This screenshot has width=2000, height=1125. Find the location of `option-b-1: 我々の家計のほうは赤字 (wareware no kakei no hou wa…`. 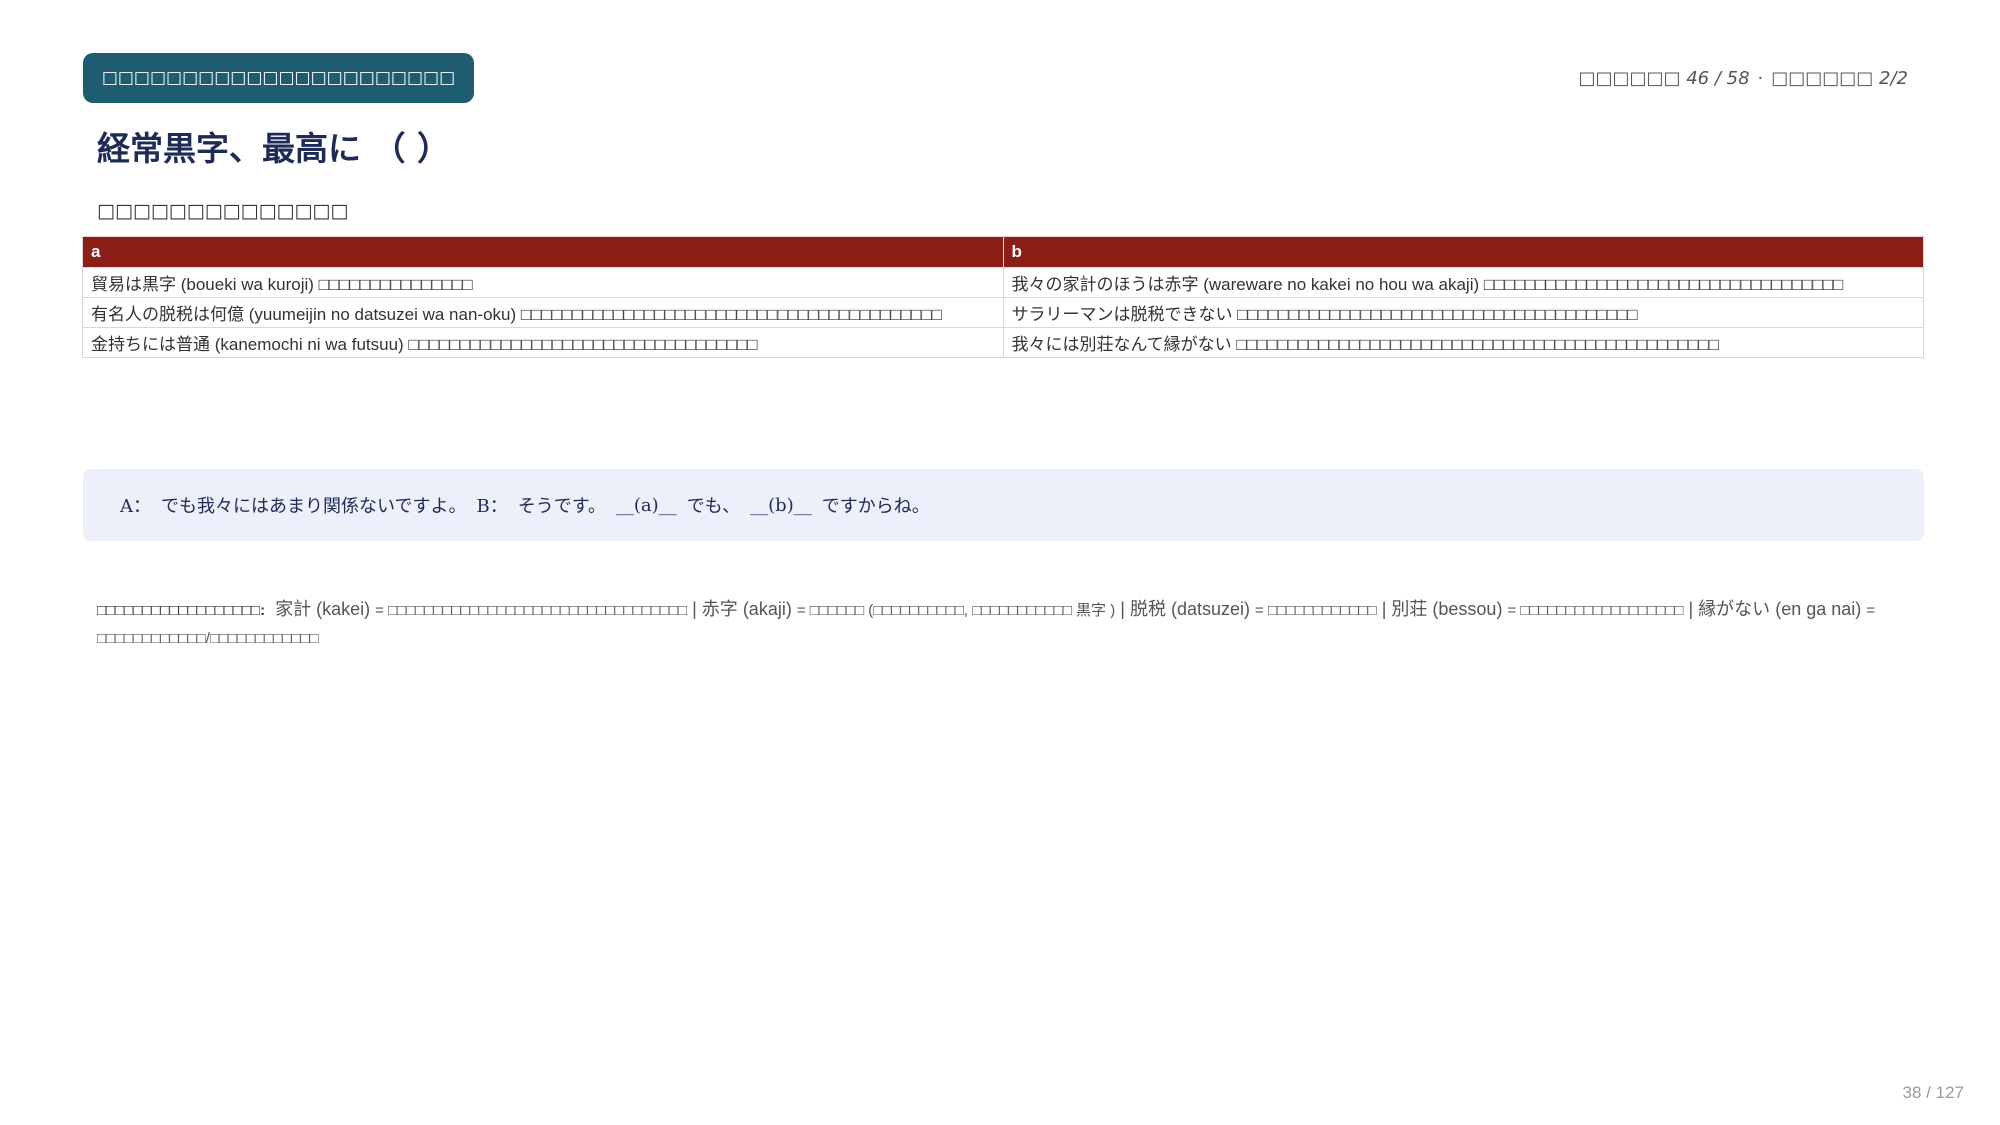

option-b-1: 我々の家計のほうは赤字 (wareware no kakei no hou wa… is located at coordinates (1463, 282).